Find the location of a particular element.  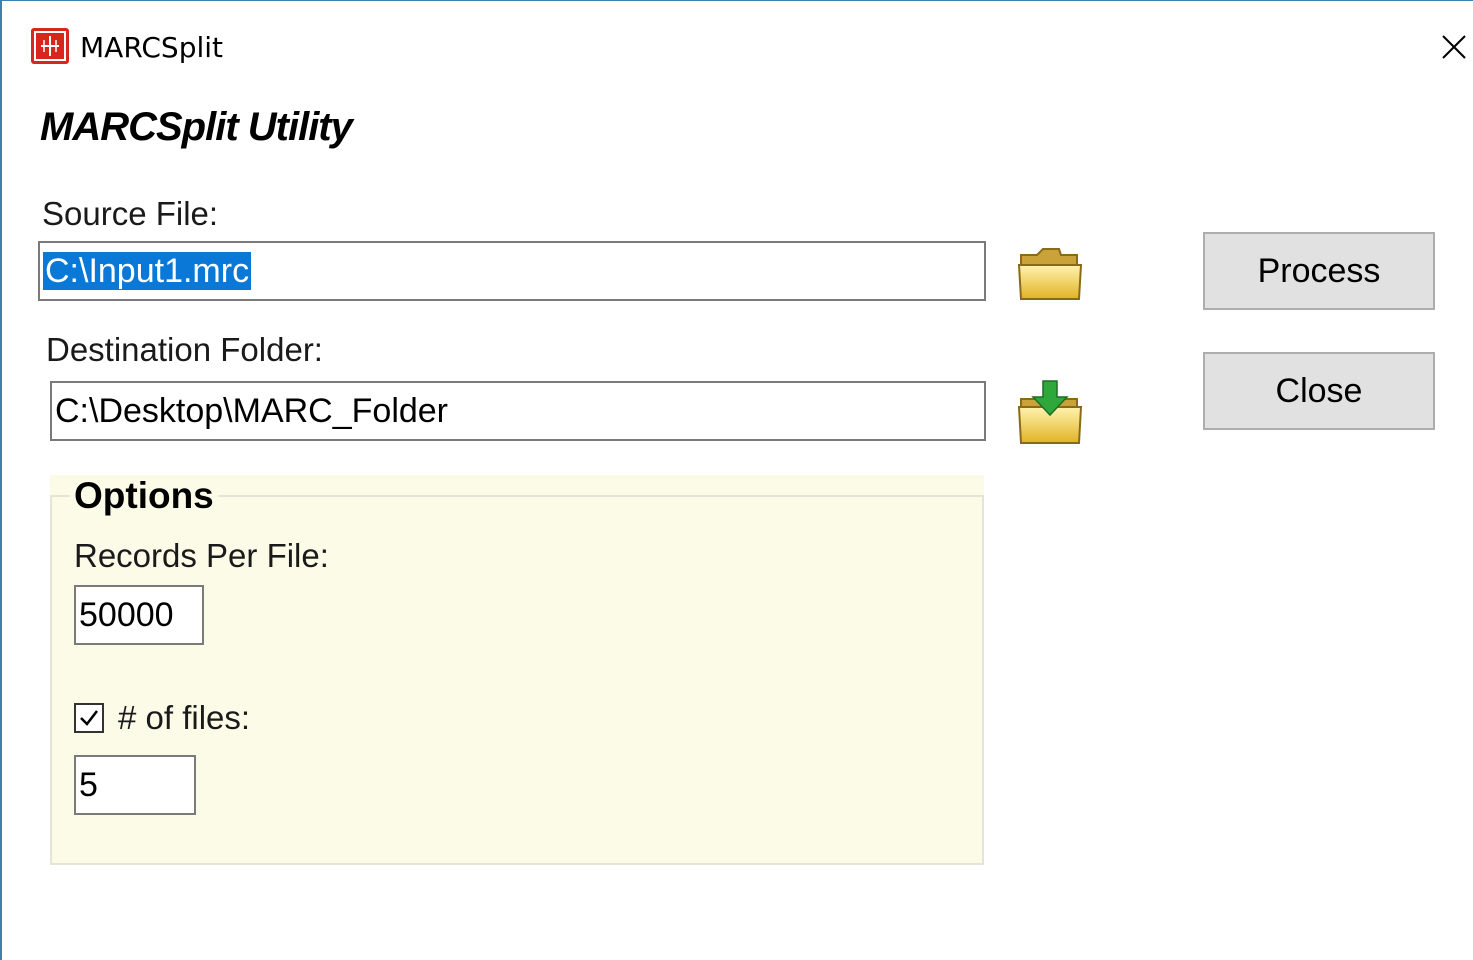

options-legend: Options is located at coordinates (144, 496).